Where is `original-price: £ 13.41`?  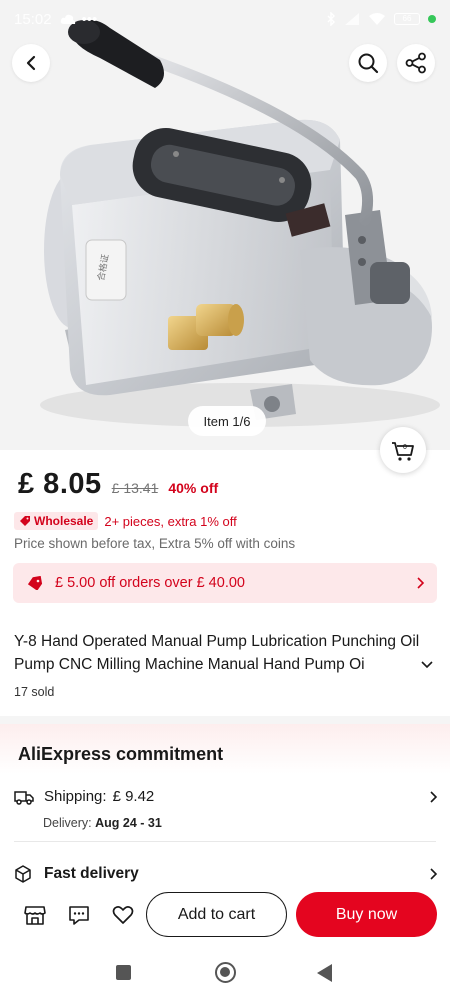
original-price: £ 13.41 is located at coordinates (135, 488).